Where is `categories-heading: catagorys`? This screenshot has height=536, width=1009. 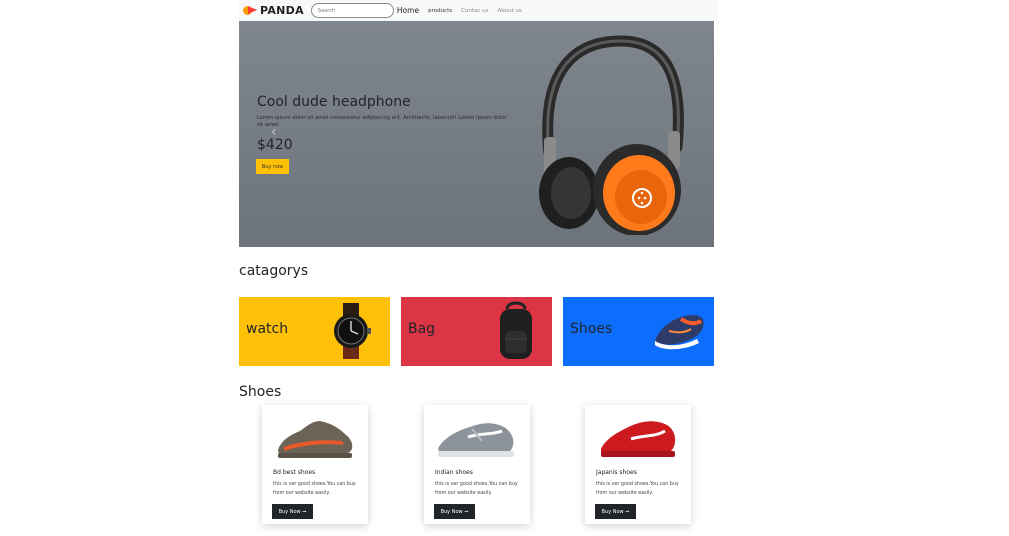 categories-heading: catagorys is located at coordinates (274, 271).